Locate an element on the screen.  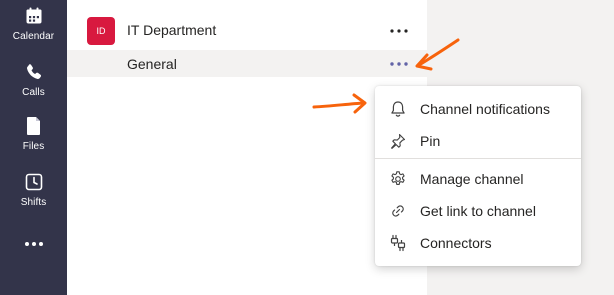
connectors-icon is located at coordinates (398, 243).